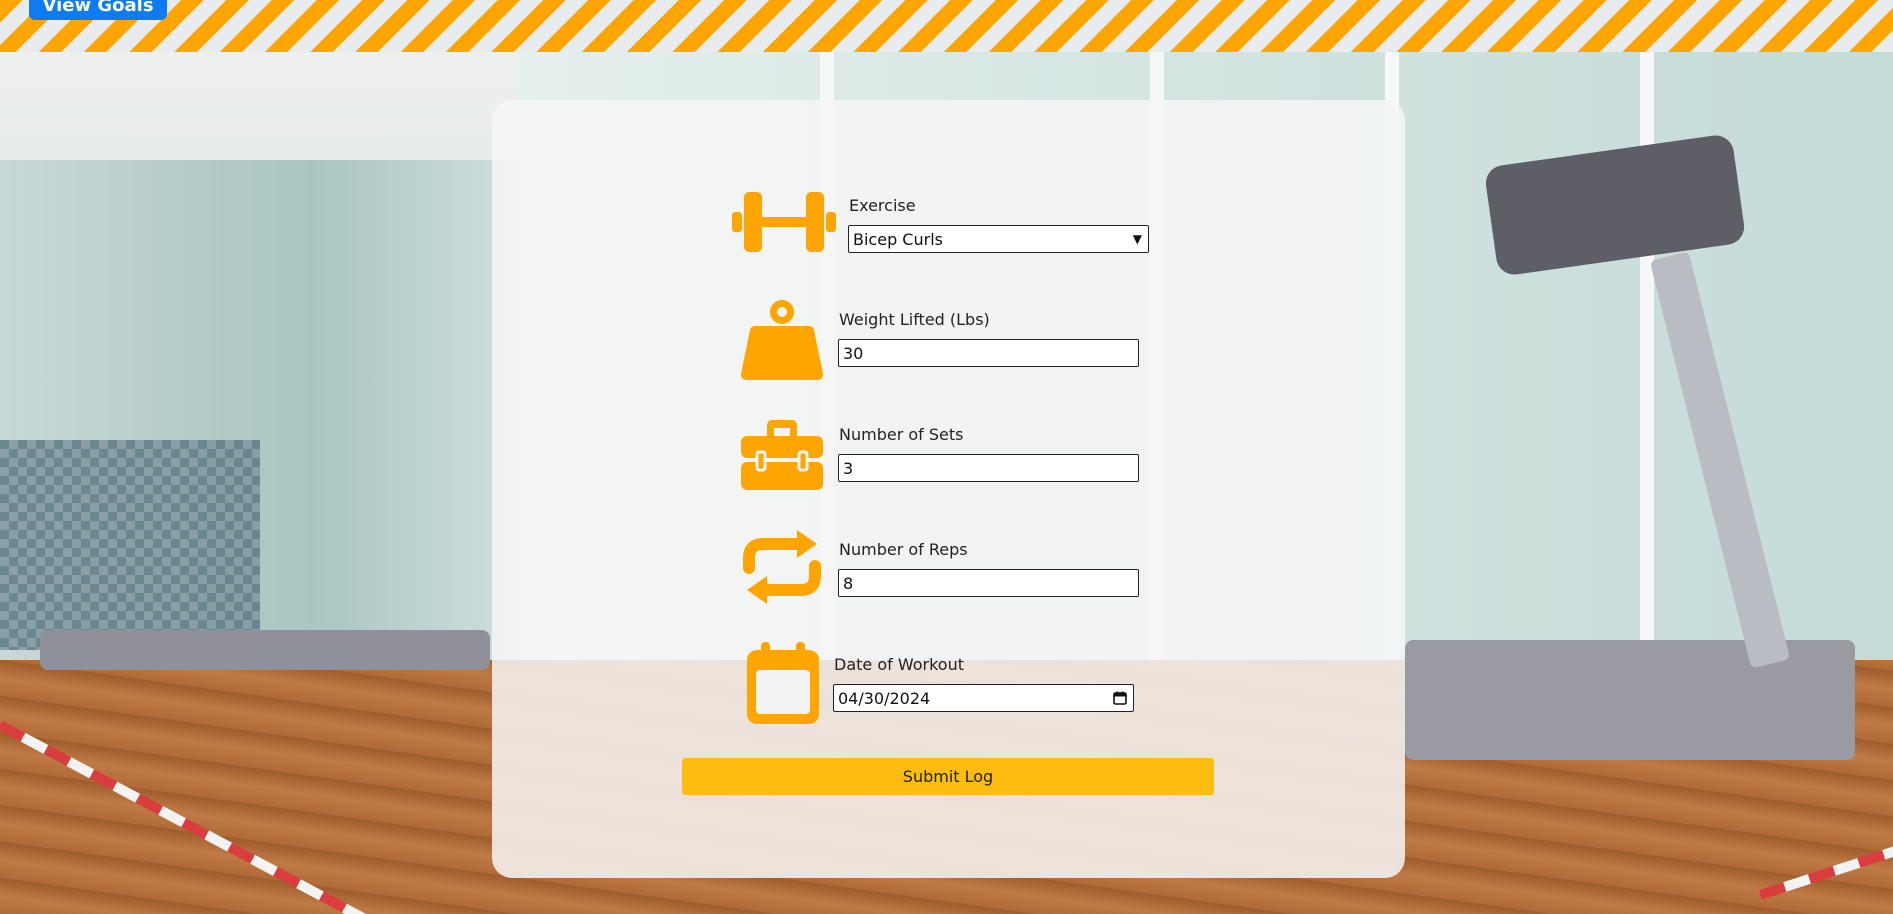  What do you see at coordinates (898, 239) in the screenshot?
I see `exercise-selected-value: Bicep Curls` at bounding box center [898, 239].